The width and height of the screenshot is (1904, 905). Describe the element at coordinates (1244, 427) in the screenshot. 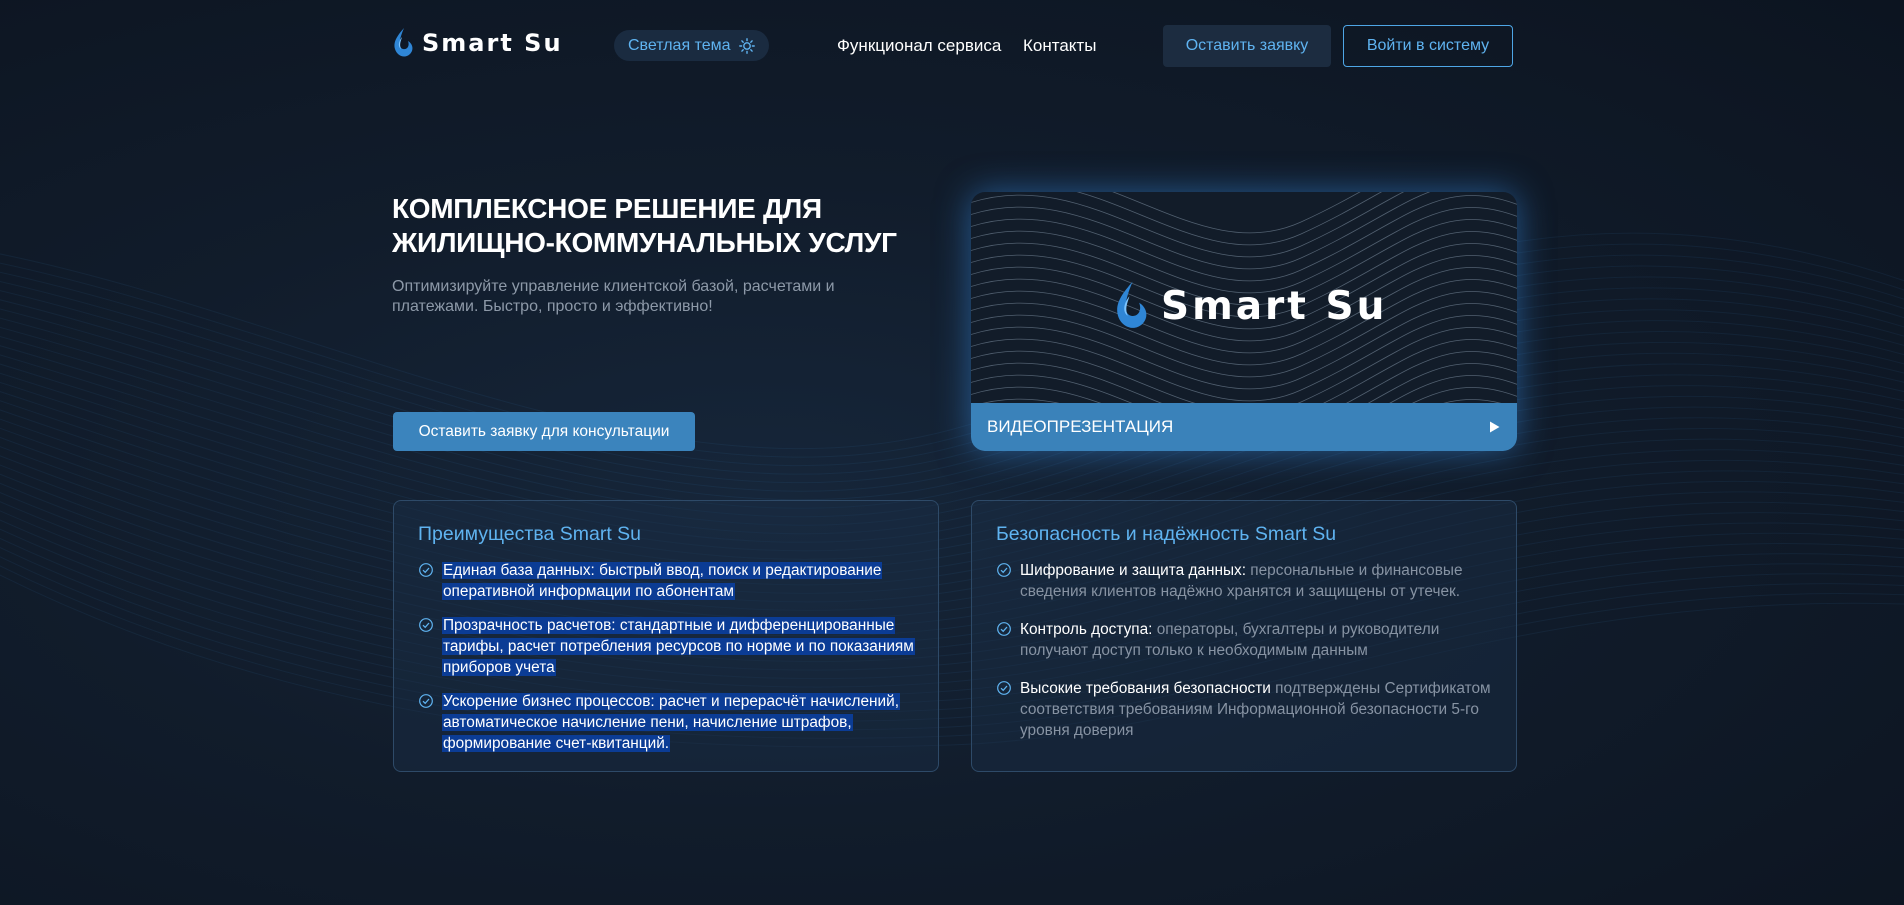

I see `video-play-bar: ВИДЕОПРЕЗЕНТАЦИЯ` at that location.